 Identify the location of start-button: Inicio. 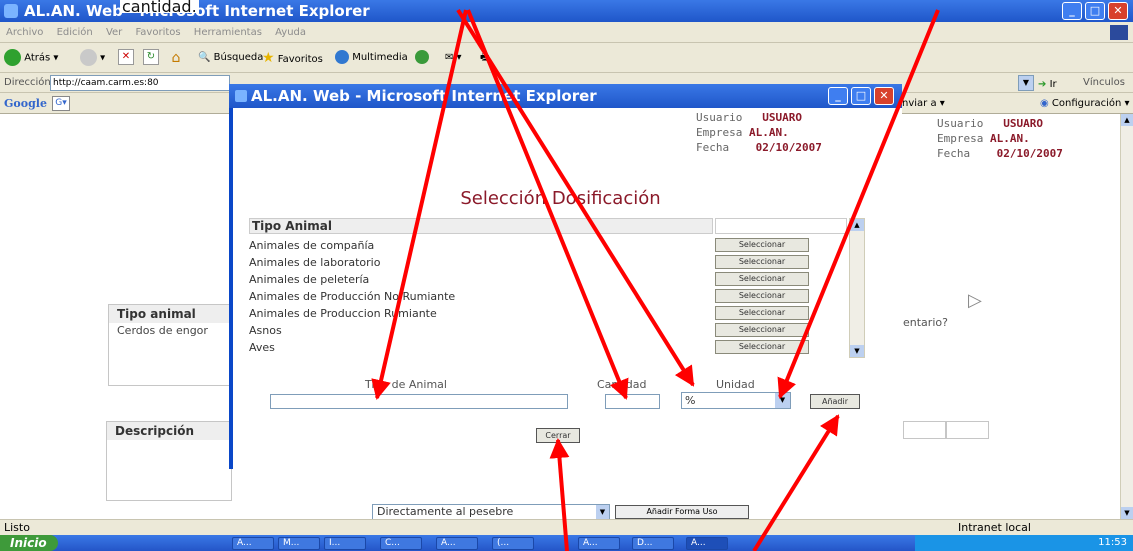
(29, 543).